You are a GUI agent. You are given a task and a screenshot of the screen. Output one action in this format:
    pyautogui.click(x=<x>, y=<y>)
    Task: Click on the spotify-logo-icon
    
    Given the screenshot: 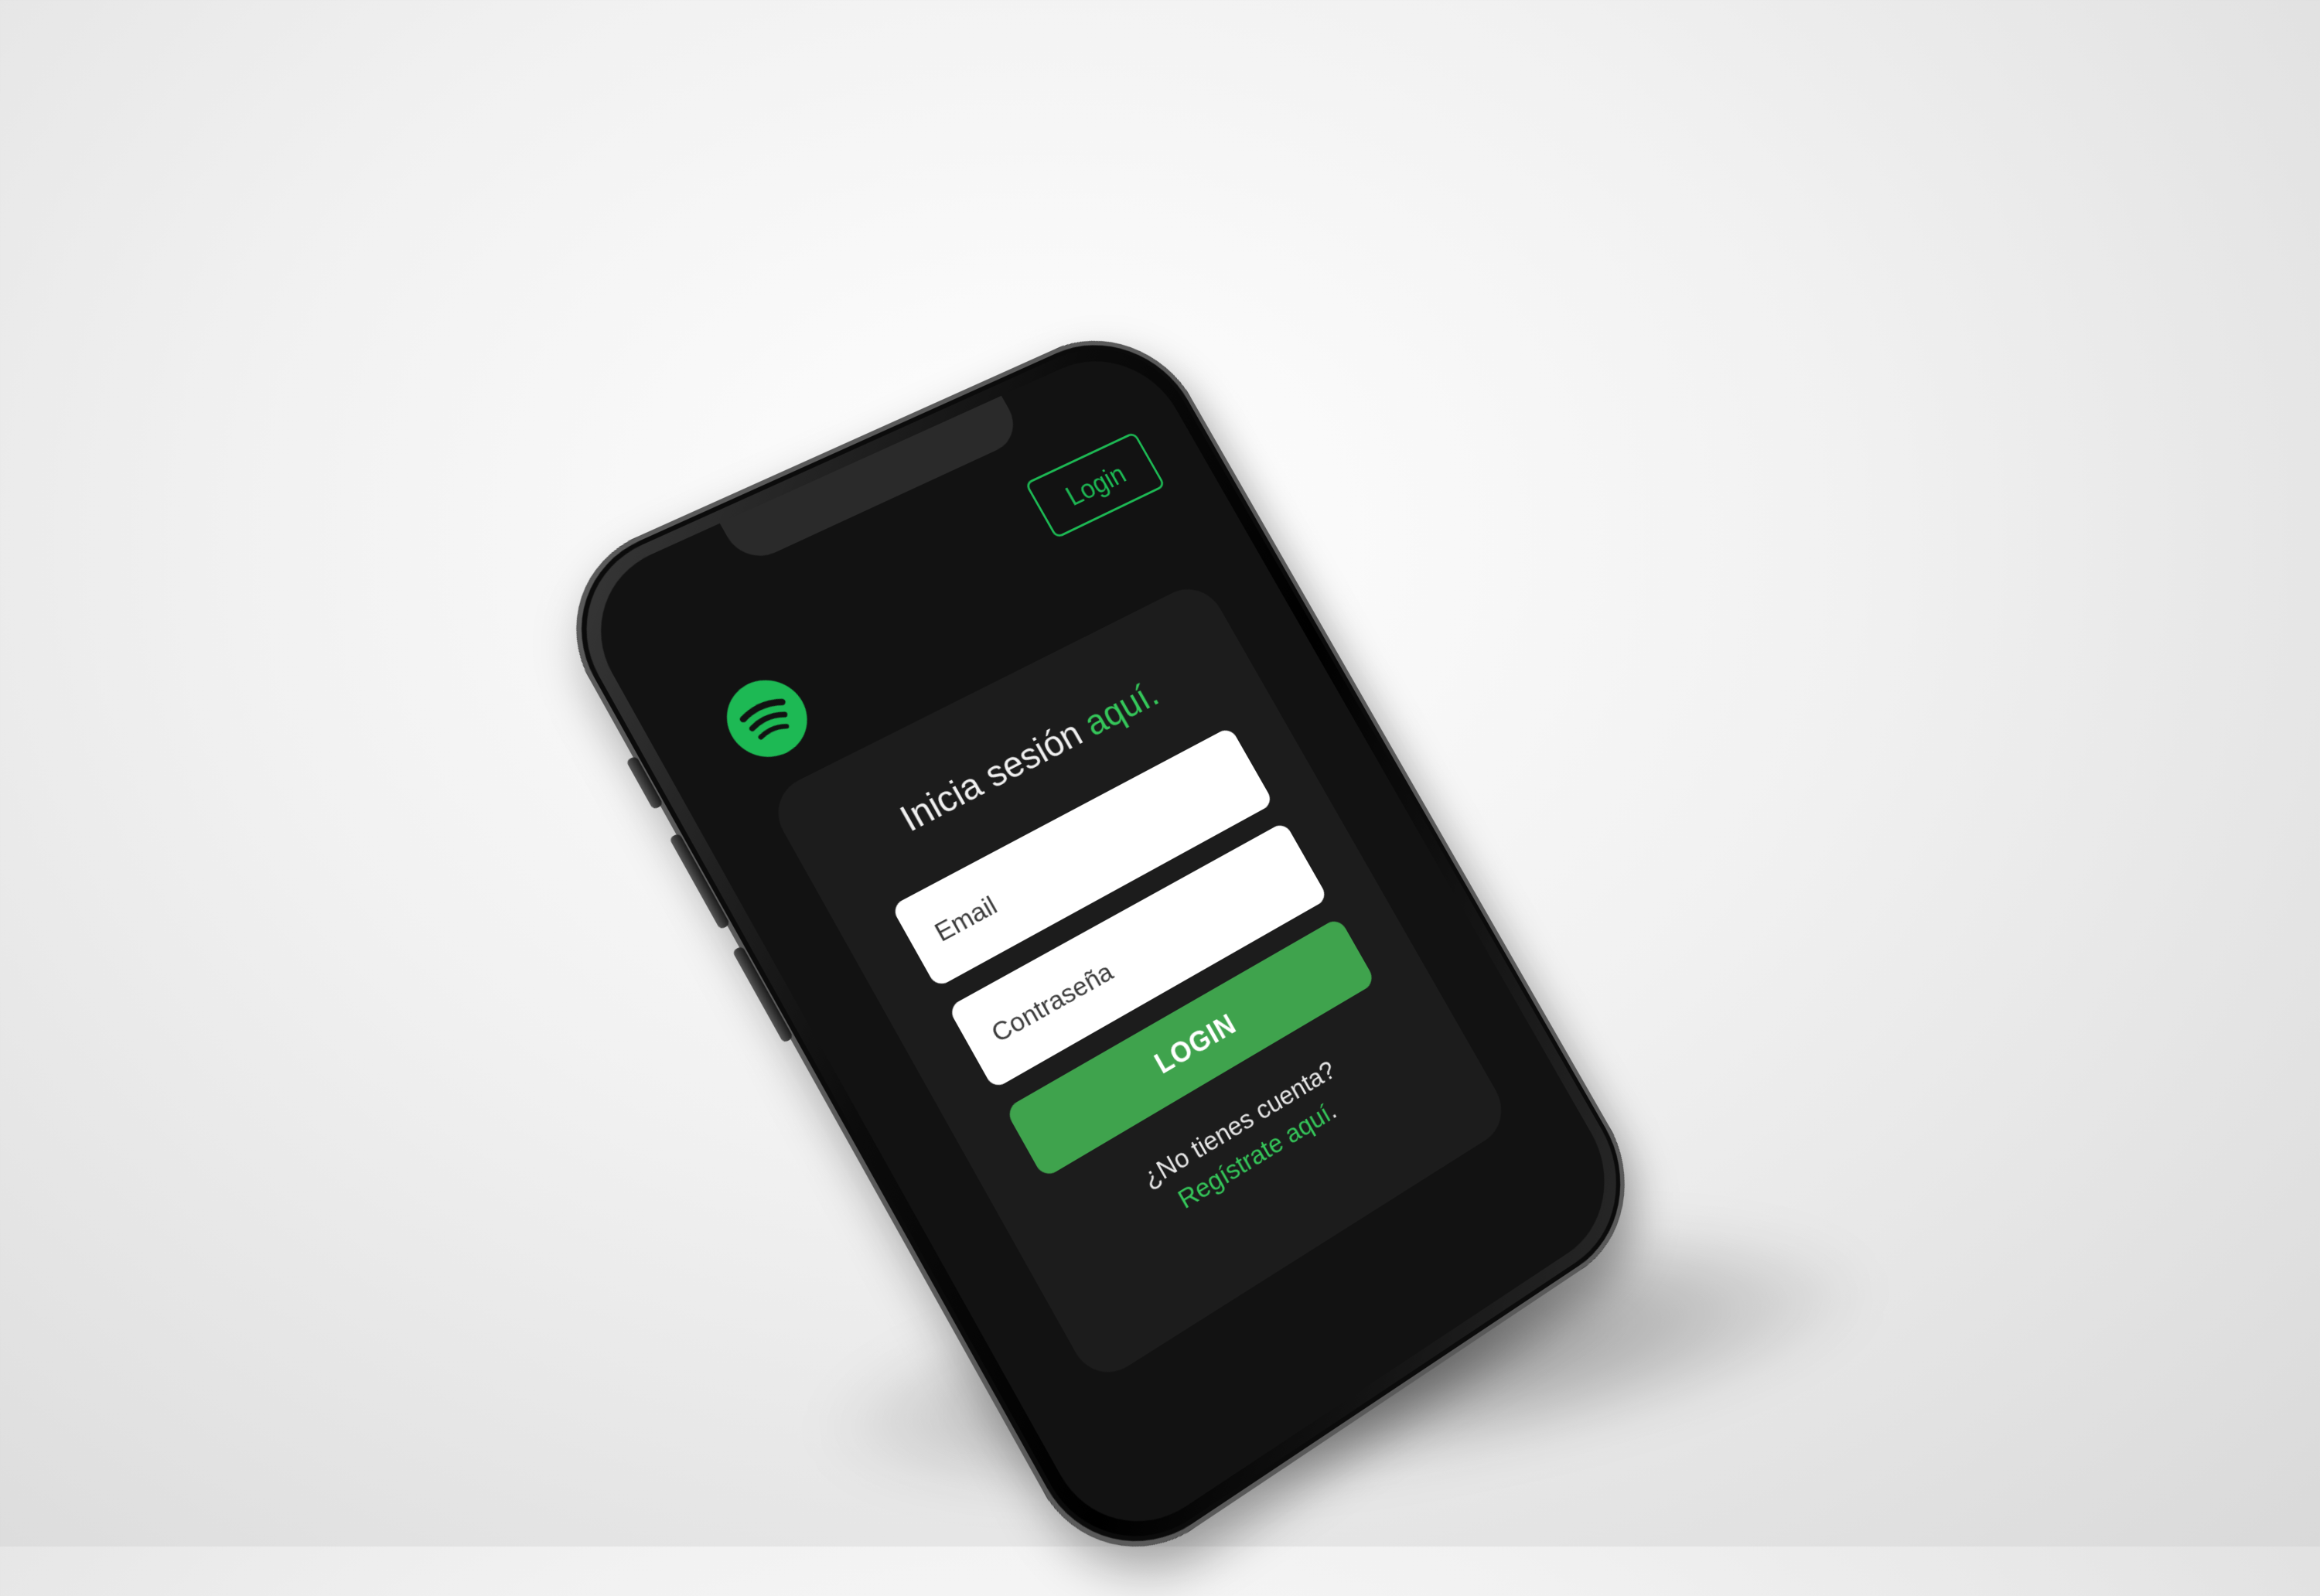 What is the action you would take?
    pyautogui.click(x=767, y=719)
    